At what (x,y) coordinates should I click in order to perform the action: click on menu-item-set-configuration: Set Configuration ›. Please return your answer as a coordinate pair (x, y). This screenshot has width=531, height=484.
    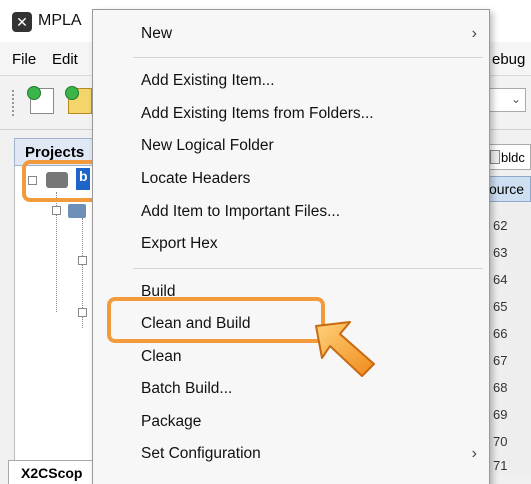
    Looking at the image, I should click on (291, 454).